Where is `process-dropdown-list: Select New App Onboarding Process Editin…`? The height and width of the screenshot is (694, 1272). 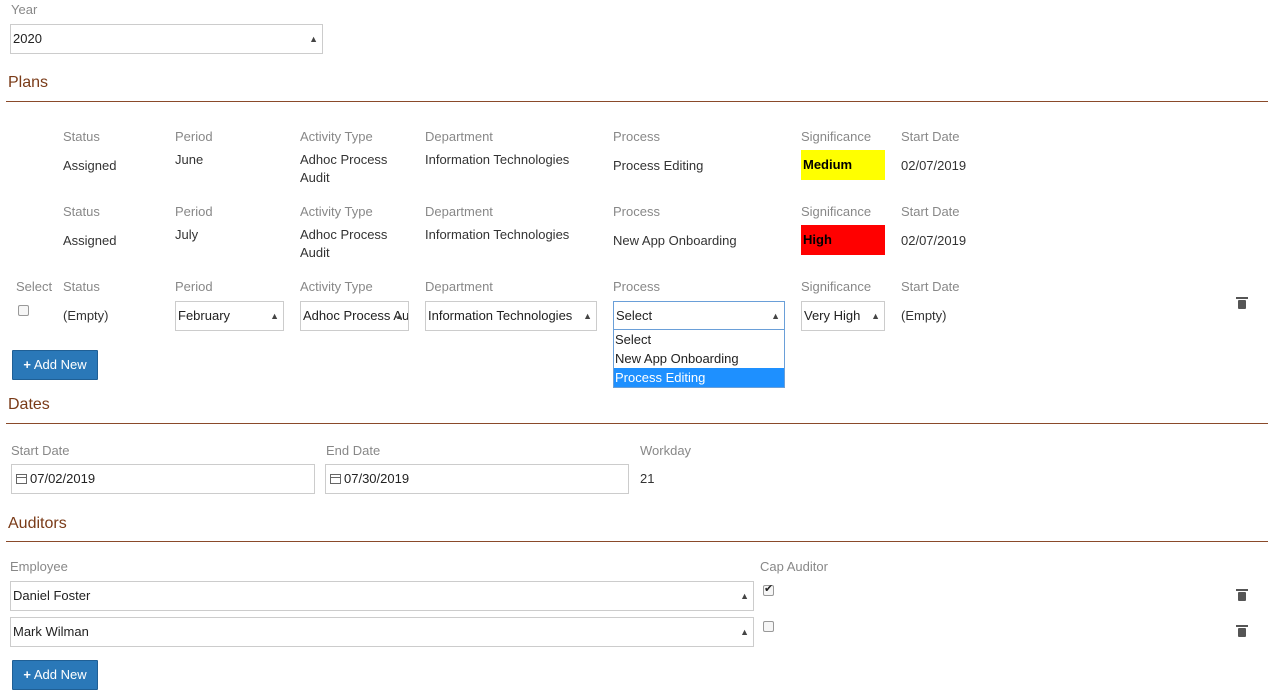
process-dropdown-list: Select New App Onboarding Process Editin… is located at coordinates (699, 358).